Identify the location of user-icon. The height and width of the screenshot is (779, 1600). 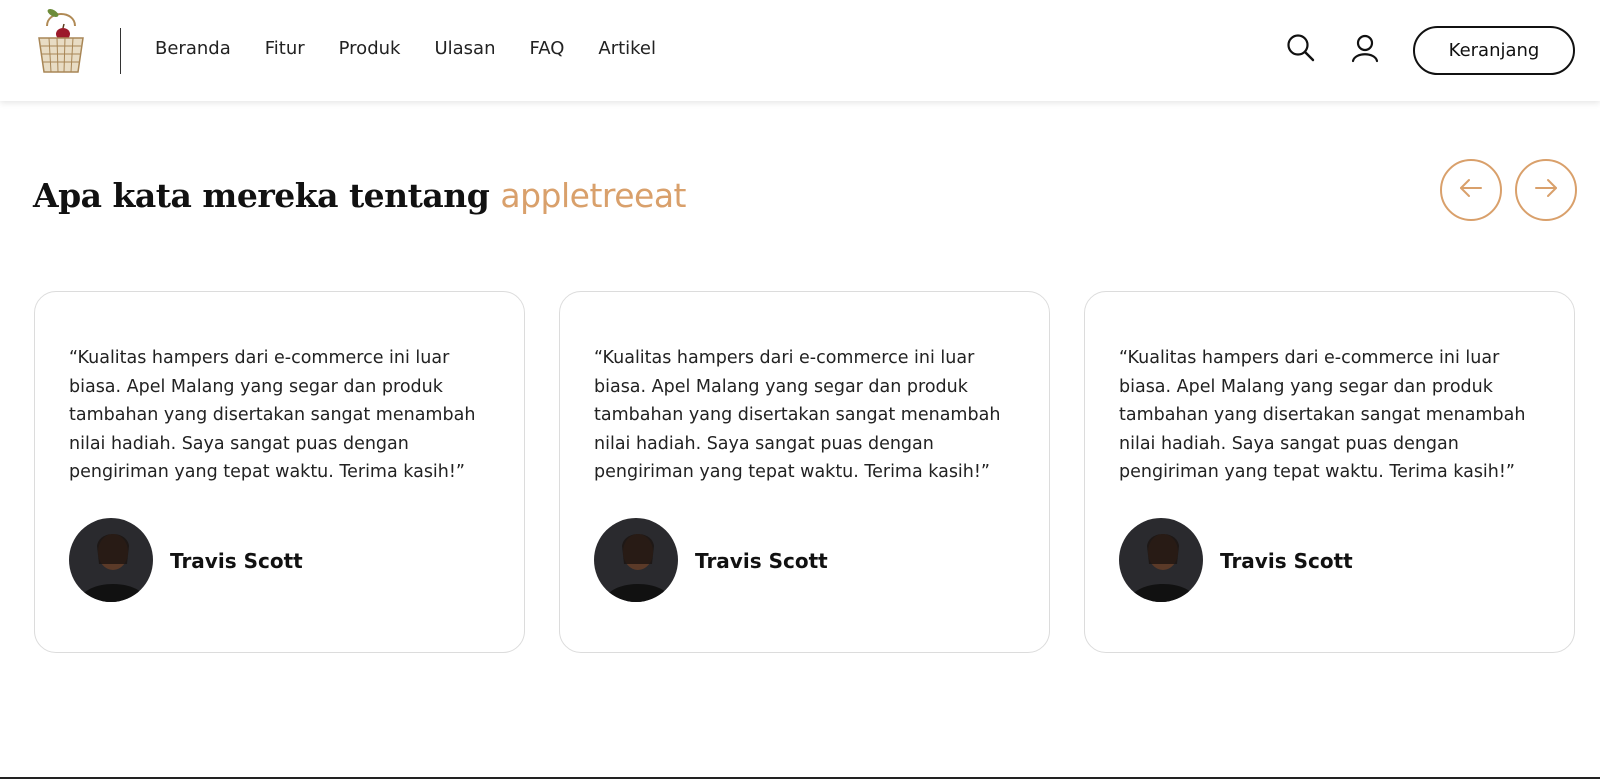
(1365, 48).